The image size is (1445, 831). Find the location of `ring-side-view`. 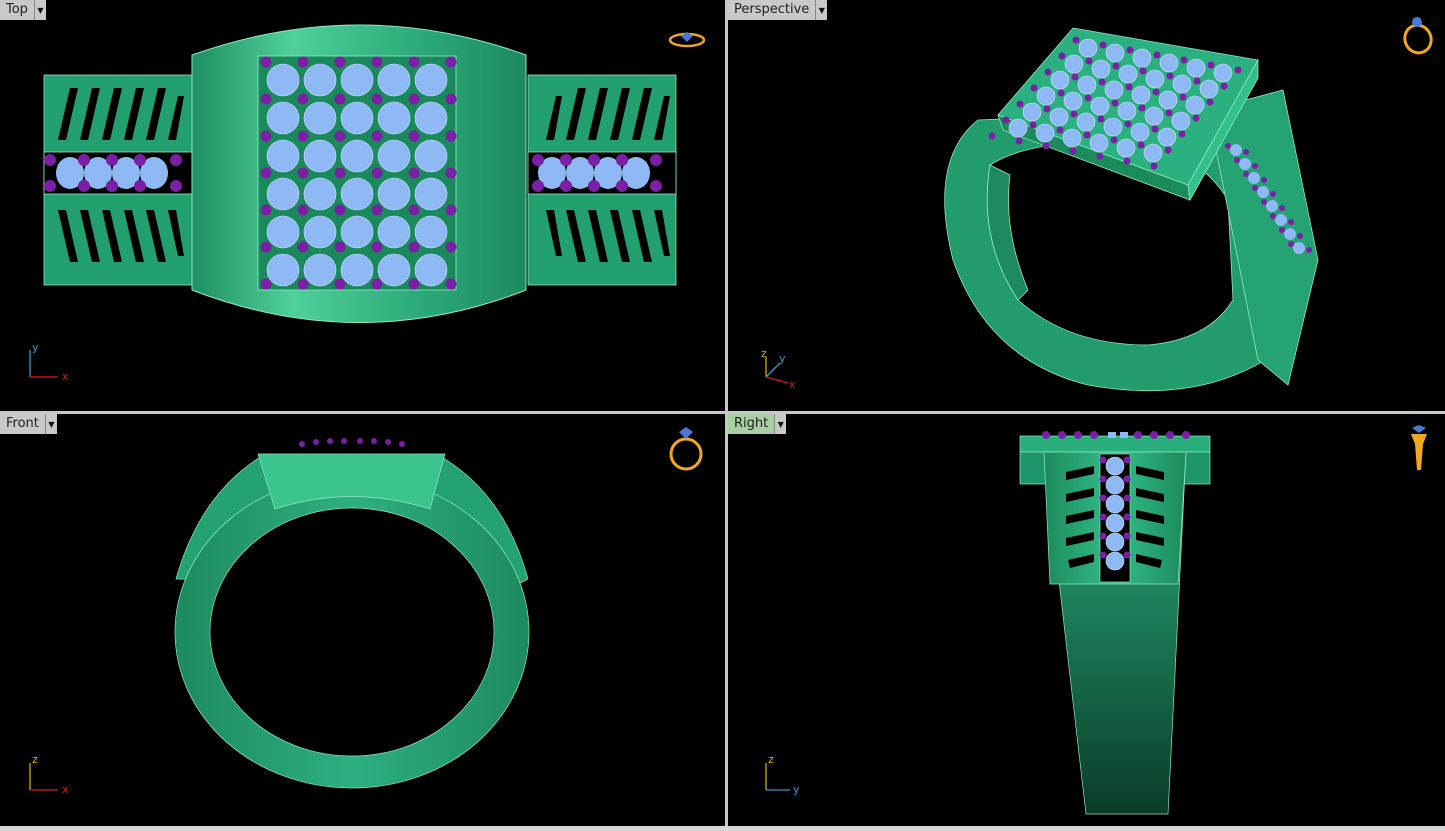

ring-side-view is located at coordinates (1115, 623).